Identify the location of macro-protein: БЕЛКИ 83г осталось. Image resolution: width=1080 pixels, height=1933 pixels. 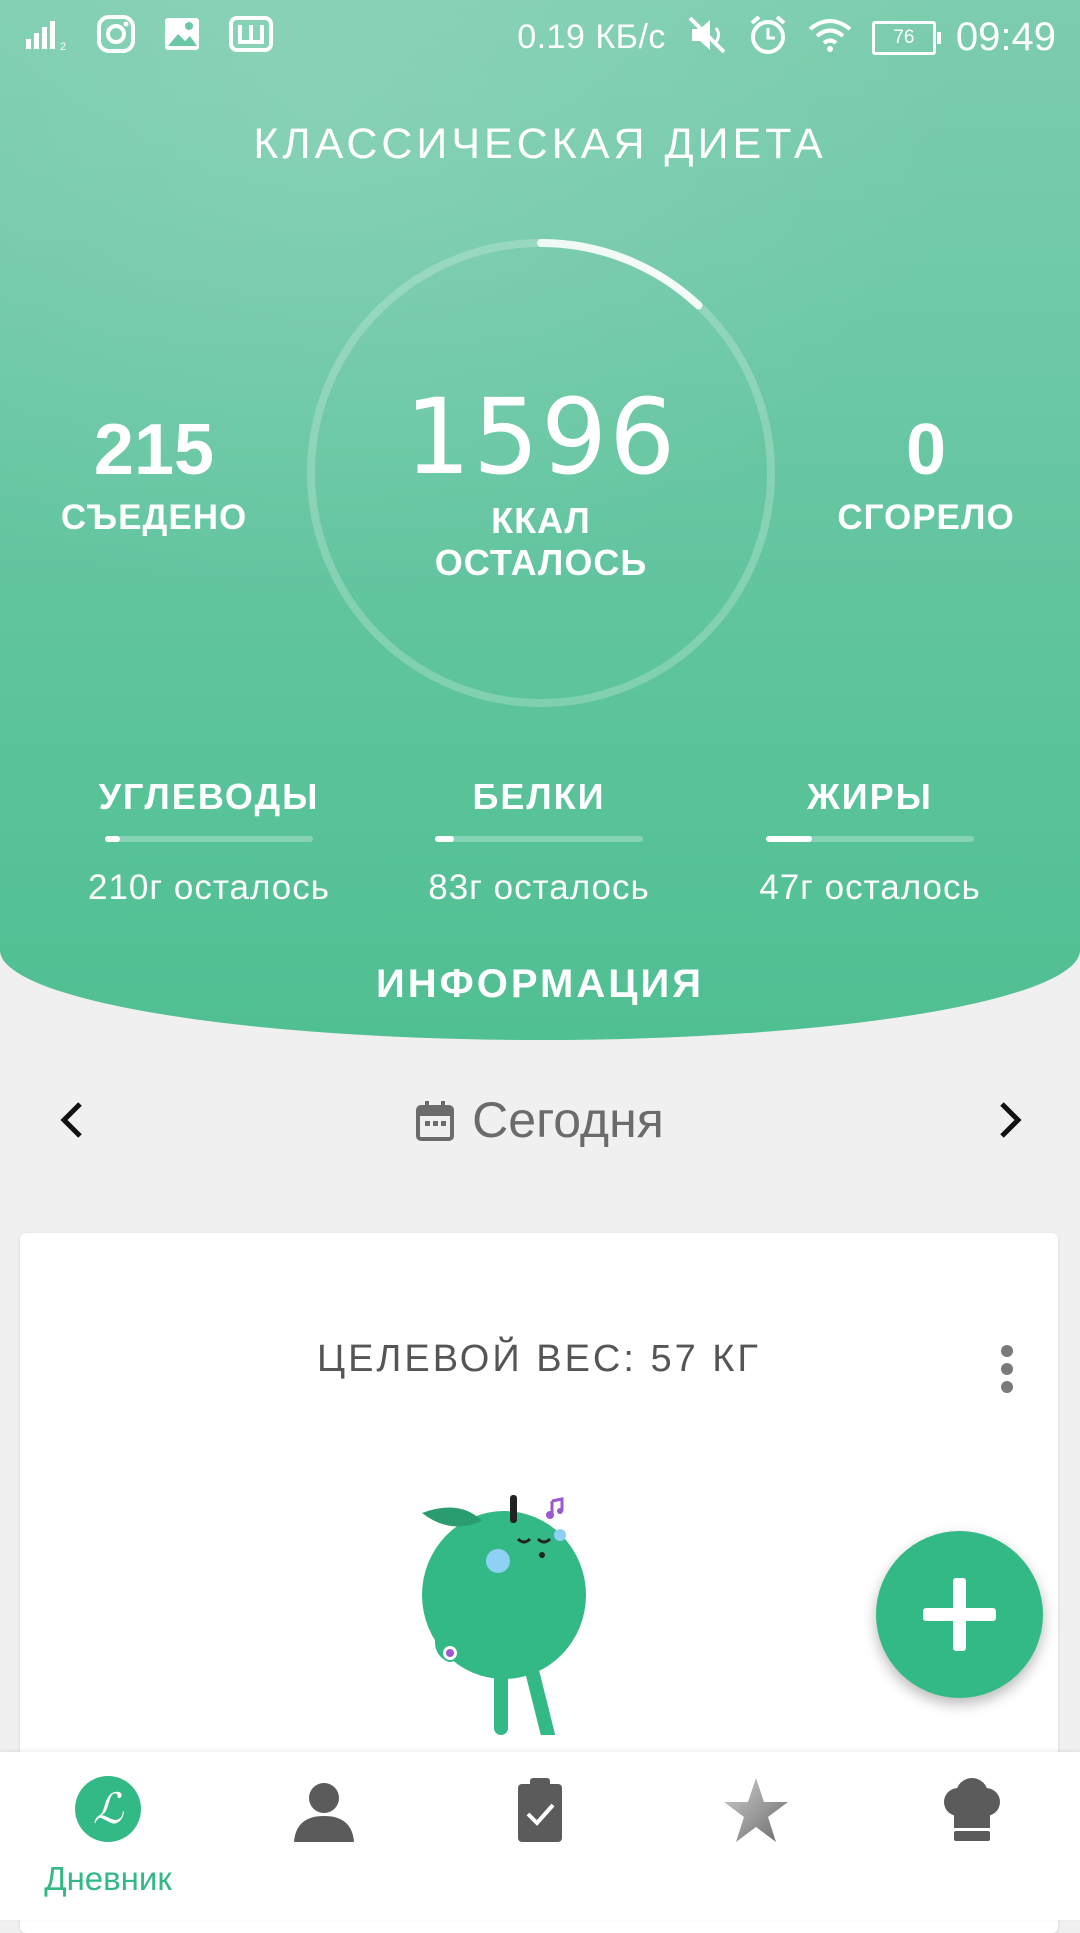
(539, 842).